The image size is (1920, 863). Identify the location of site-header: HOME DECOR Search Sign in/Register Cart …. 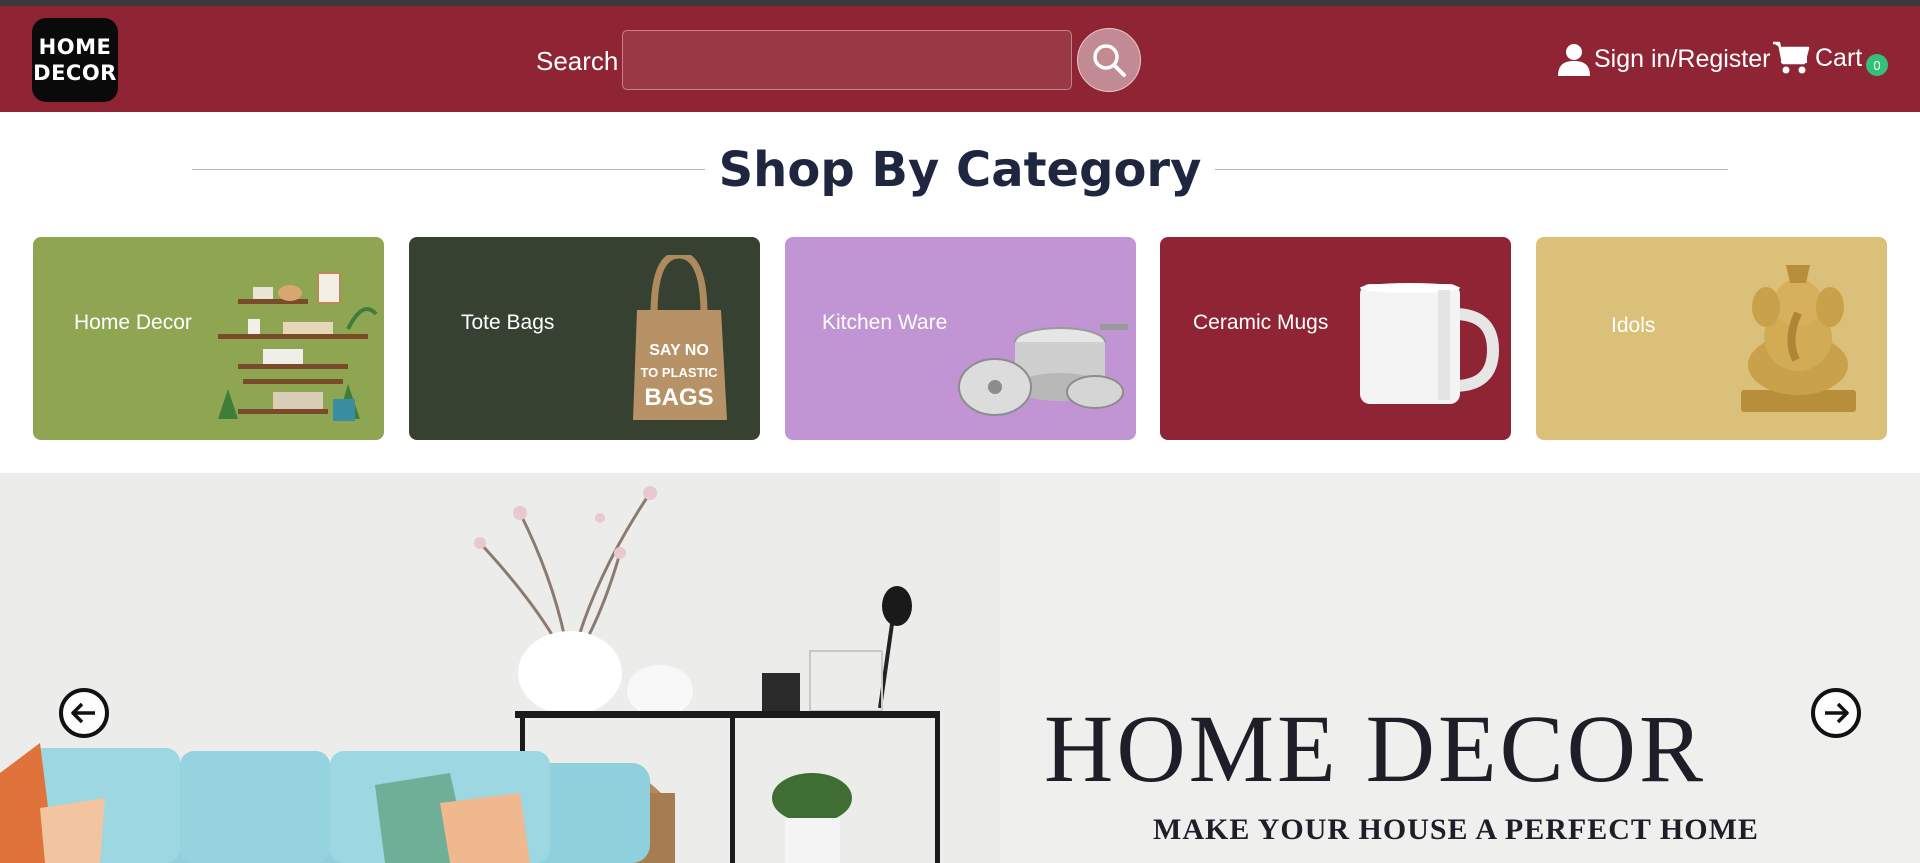
(960, 59).